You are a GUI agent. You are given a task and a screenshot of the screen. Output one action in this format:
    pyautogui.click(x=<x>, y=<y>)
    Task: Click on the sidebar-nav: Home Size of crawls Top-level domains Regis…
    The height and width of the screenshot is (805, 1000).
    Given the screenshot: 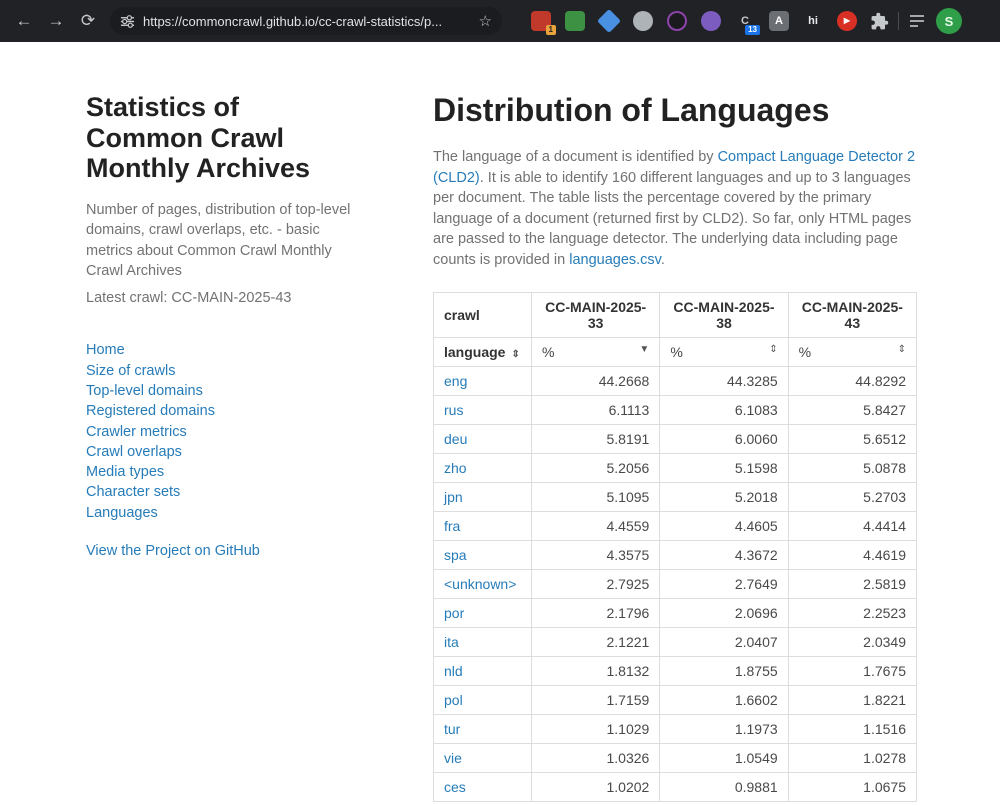 What is the action you would take?
    pyautogui.click(x=219, y=431)
    